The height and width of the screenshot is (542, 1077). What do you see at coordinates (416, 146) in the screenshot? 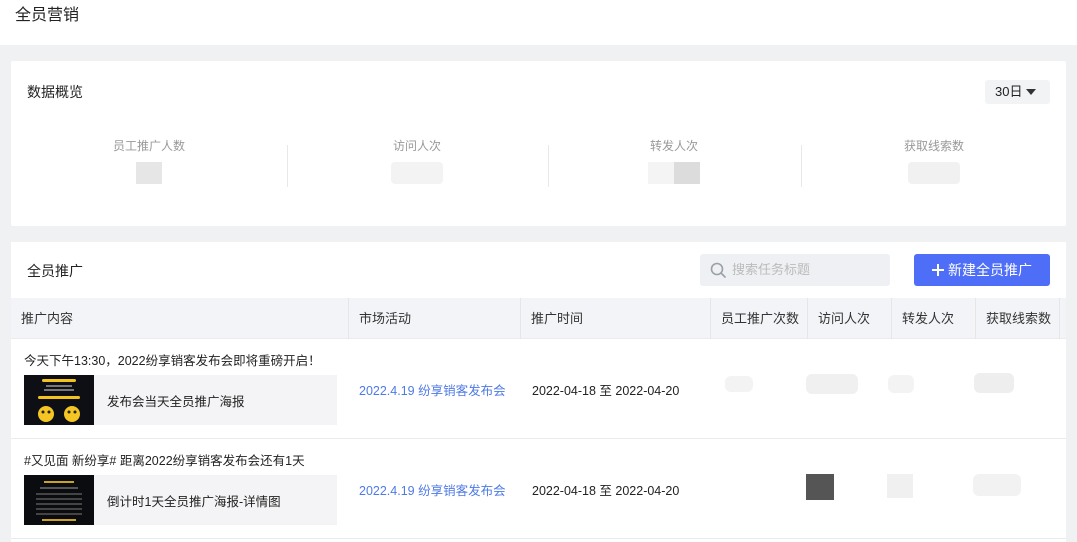
I see `stat-label: 访问人次` at bounding box center [416, 146].